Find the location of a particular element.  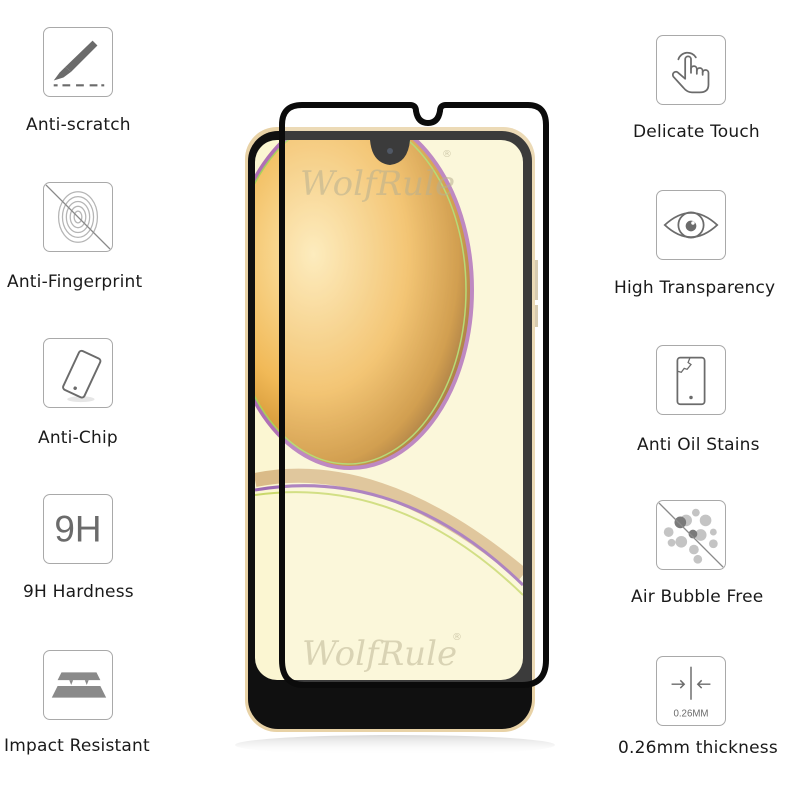

feature-icon-box: 9H is located at coordinates (78, 529).